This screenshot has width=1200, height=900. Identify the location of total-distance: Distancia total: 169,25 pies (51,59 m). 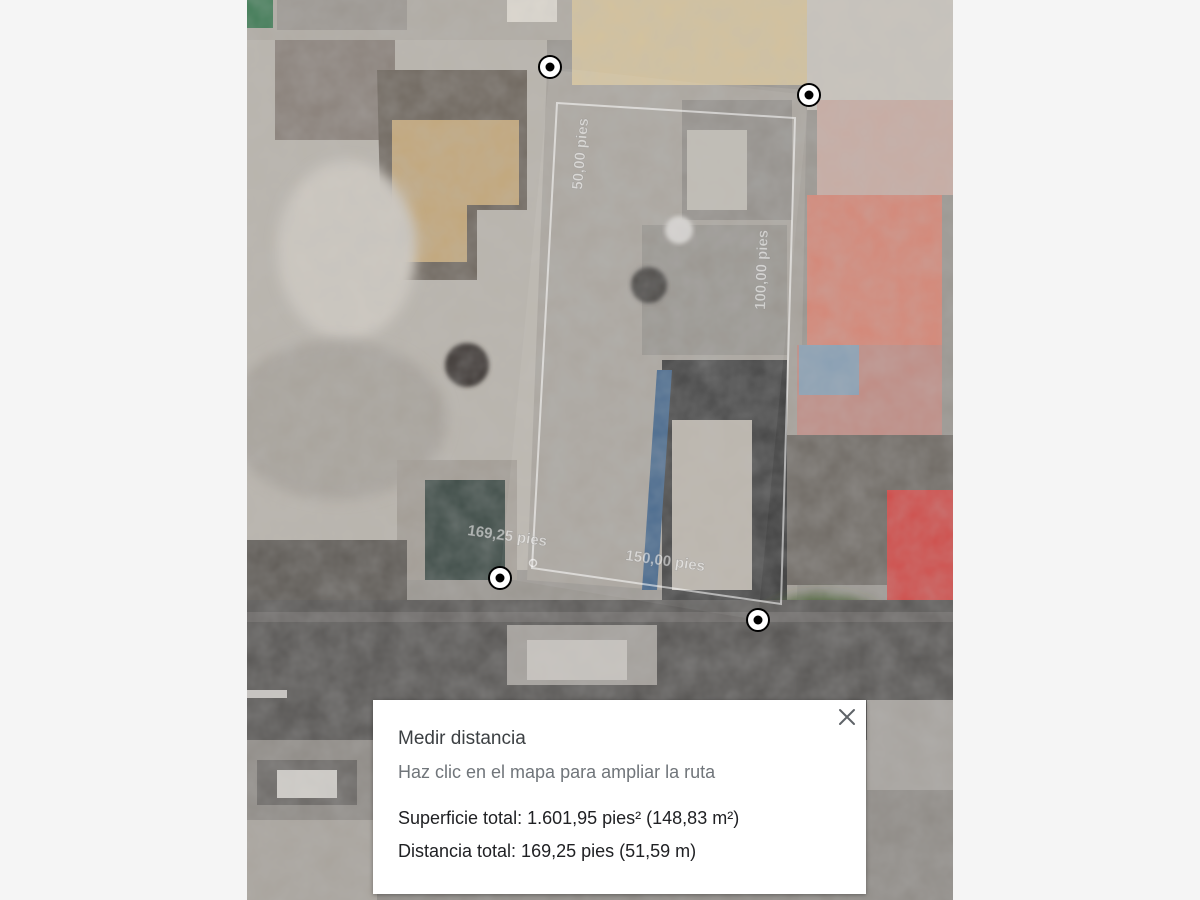
(547, 851).